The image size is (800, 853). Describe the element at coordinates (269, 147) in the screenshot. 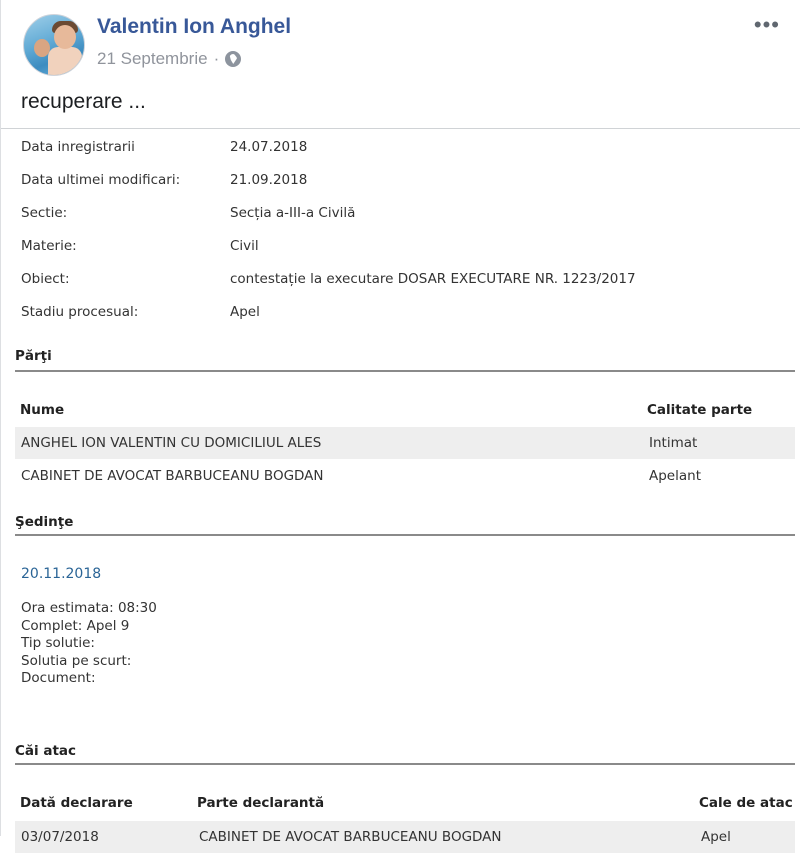

I see `detail-value: 24.07.2018` at that location.